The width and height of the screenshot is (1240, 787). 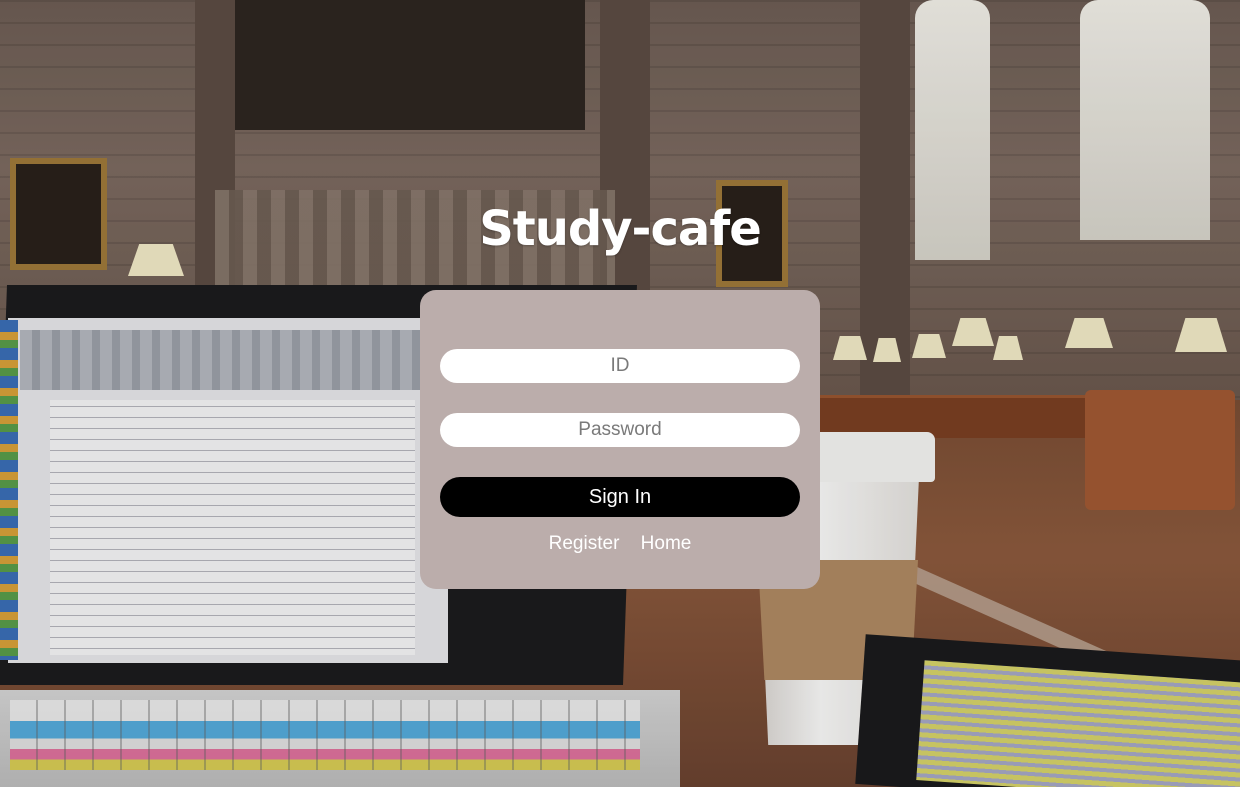 What do you see at coordinates (620, 229) in the screenshot?
I see `page-title: Study-cafe` at bounding box center [620, 229].